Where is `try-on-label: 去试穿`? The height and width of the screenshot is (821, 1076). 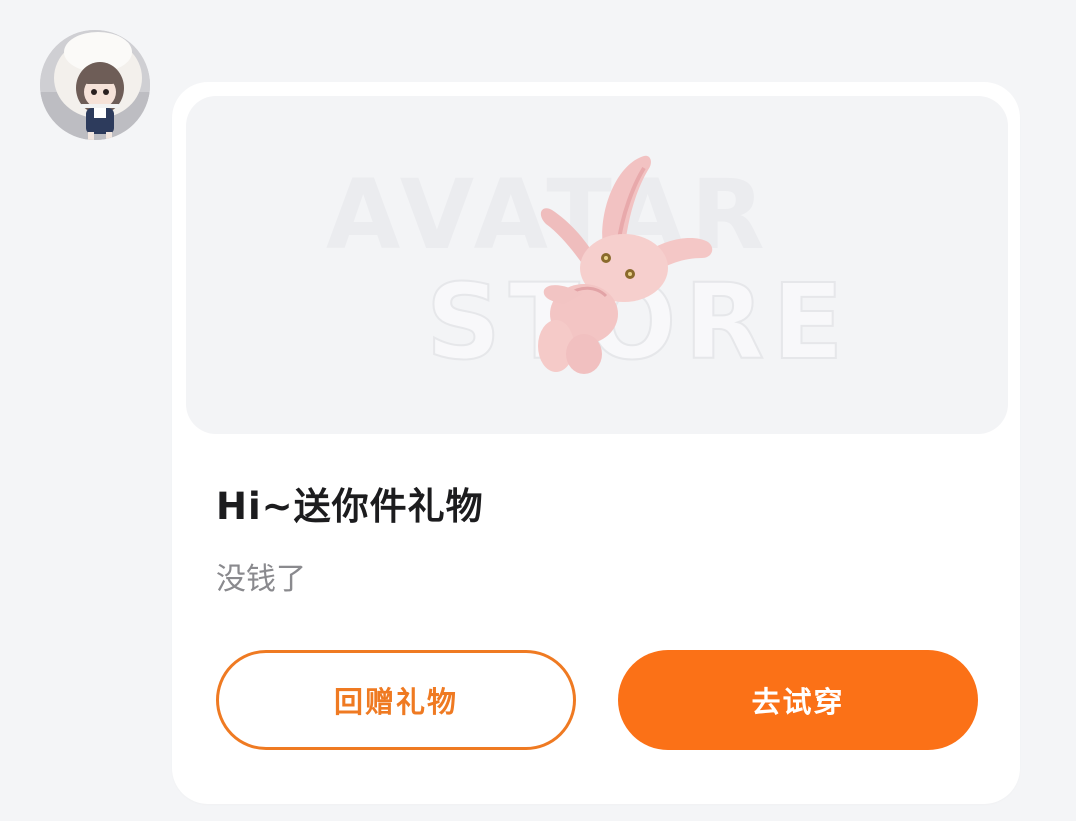
try-on-label: 去试穿 is located at coordinates (798, 702).